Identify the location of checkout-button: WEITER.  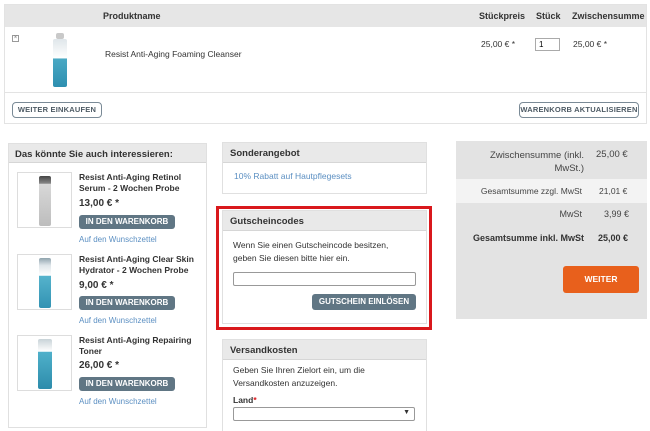
(601, 279).